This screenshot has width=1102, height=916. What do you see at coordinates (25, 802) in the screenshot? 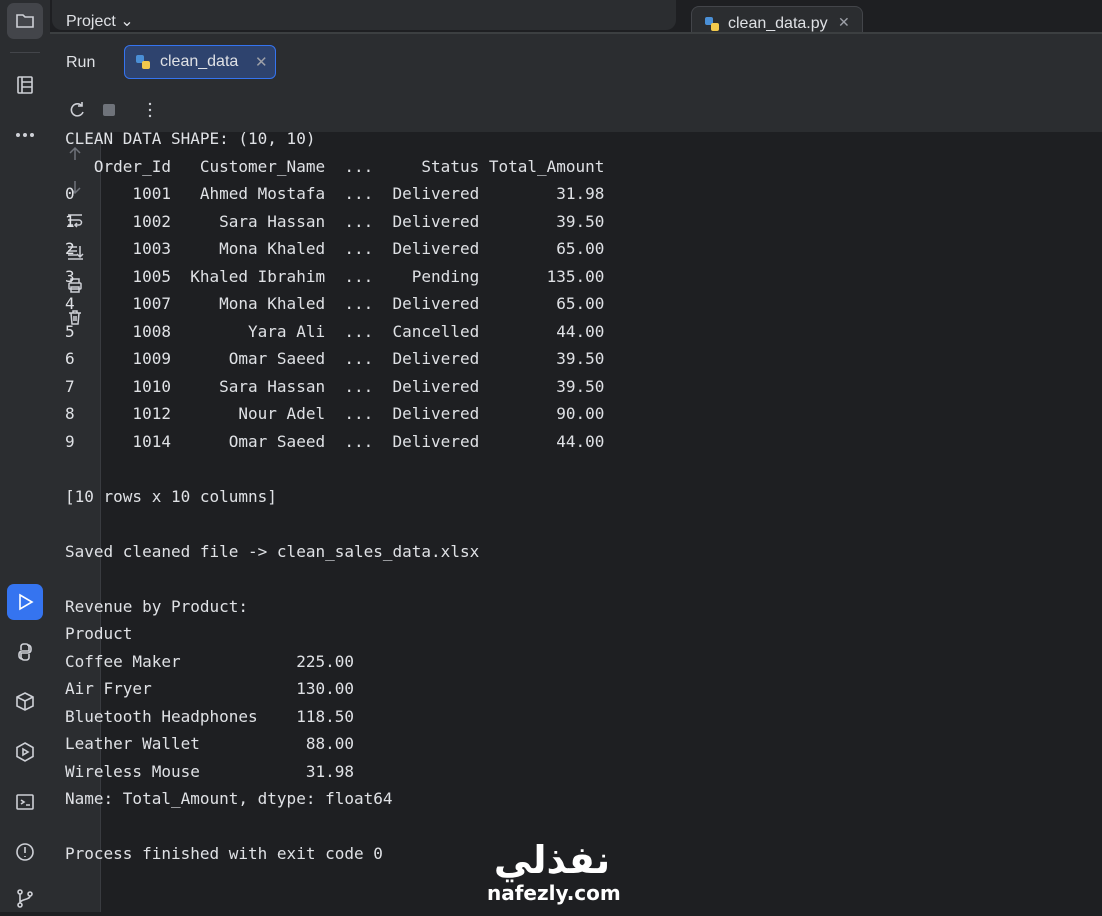
I see `terminal-icon` at bounding box center [25, 802].